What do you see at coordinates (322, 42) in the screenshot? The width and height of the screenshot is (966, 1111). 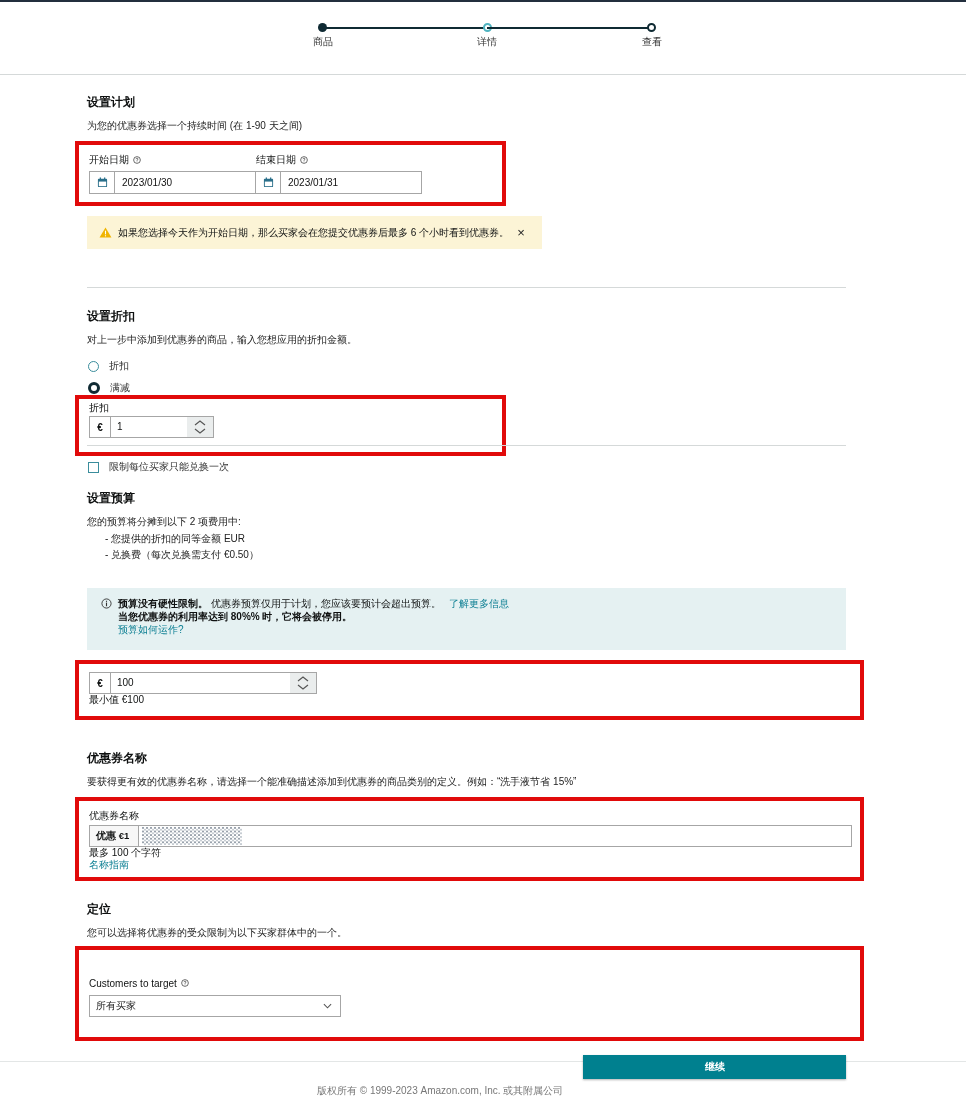 I see `step-label: 商品` at bounding box center [322, 42].